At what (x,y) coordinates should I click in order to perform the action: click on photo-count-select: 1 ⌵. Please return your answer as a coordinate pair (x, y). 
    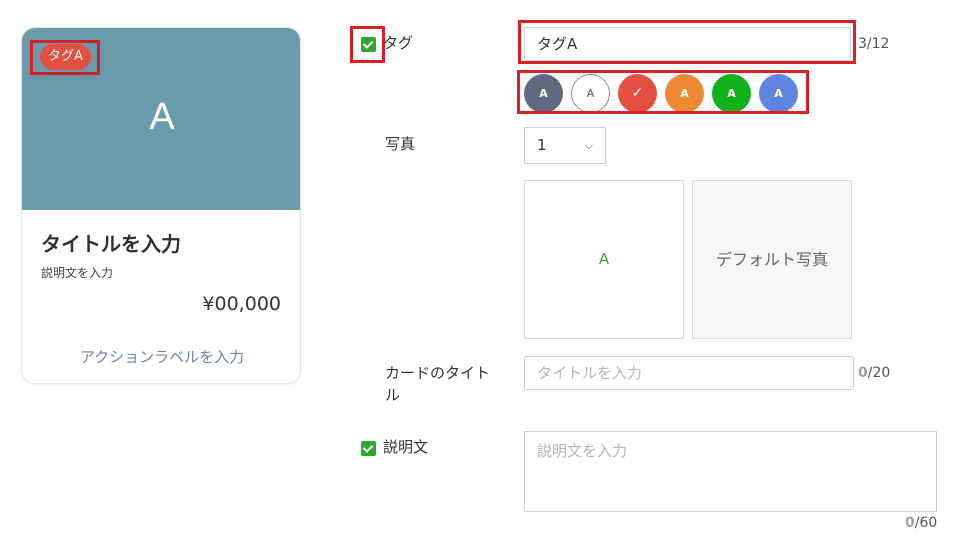
    Looking at the image, I should click on (565, 145).